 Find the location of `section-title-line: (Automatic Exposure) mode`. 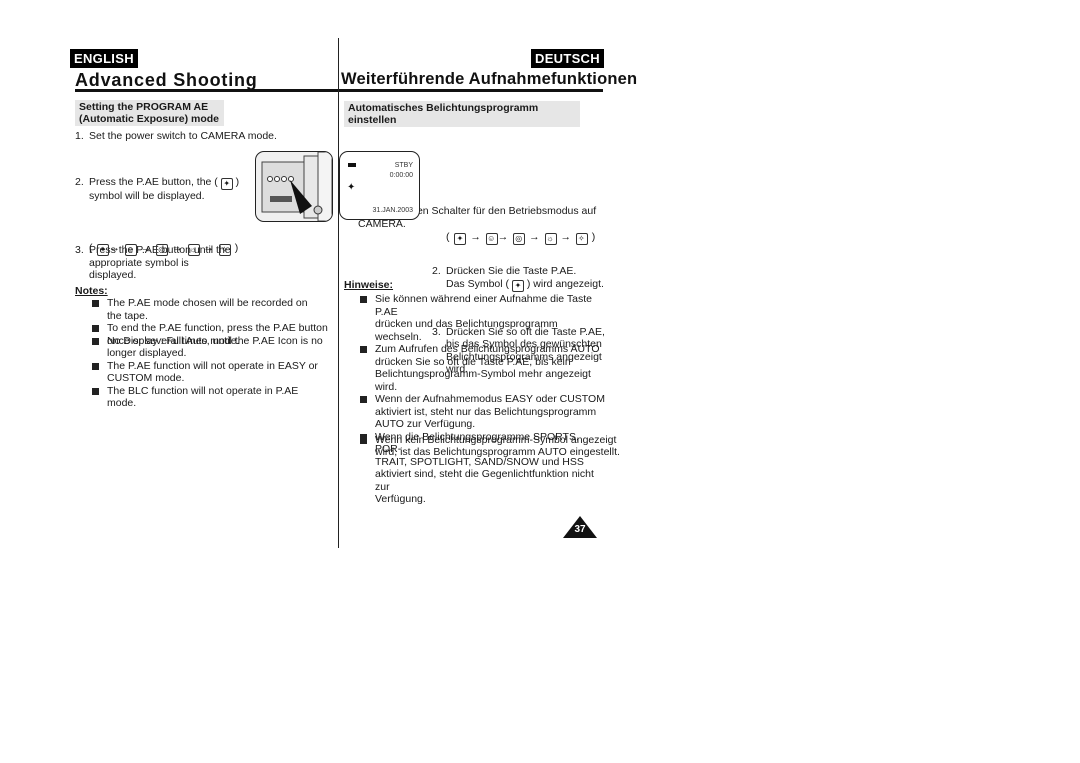

section-title-line: (Automatic Exposure) mode is located at coordinates (149, 119).